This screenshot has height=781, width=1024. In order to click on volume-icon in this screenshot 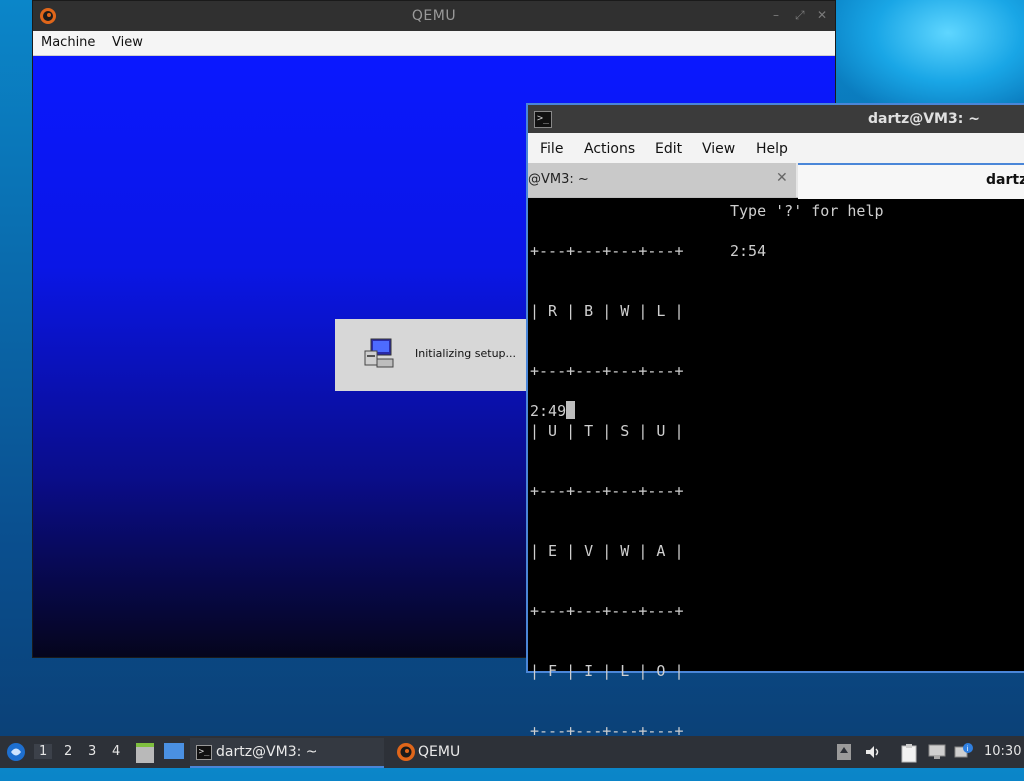, I will do `click(873, 752)`.